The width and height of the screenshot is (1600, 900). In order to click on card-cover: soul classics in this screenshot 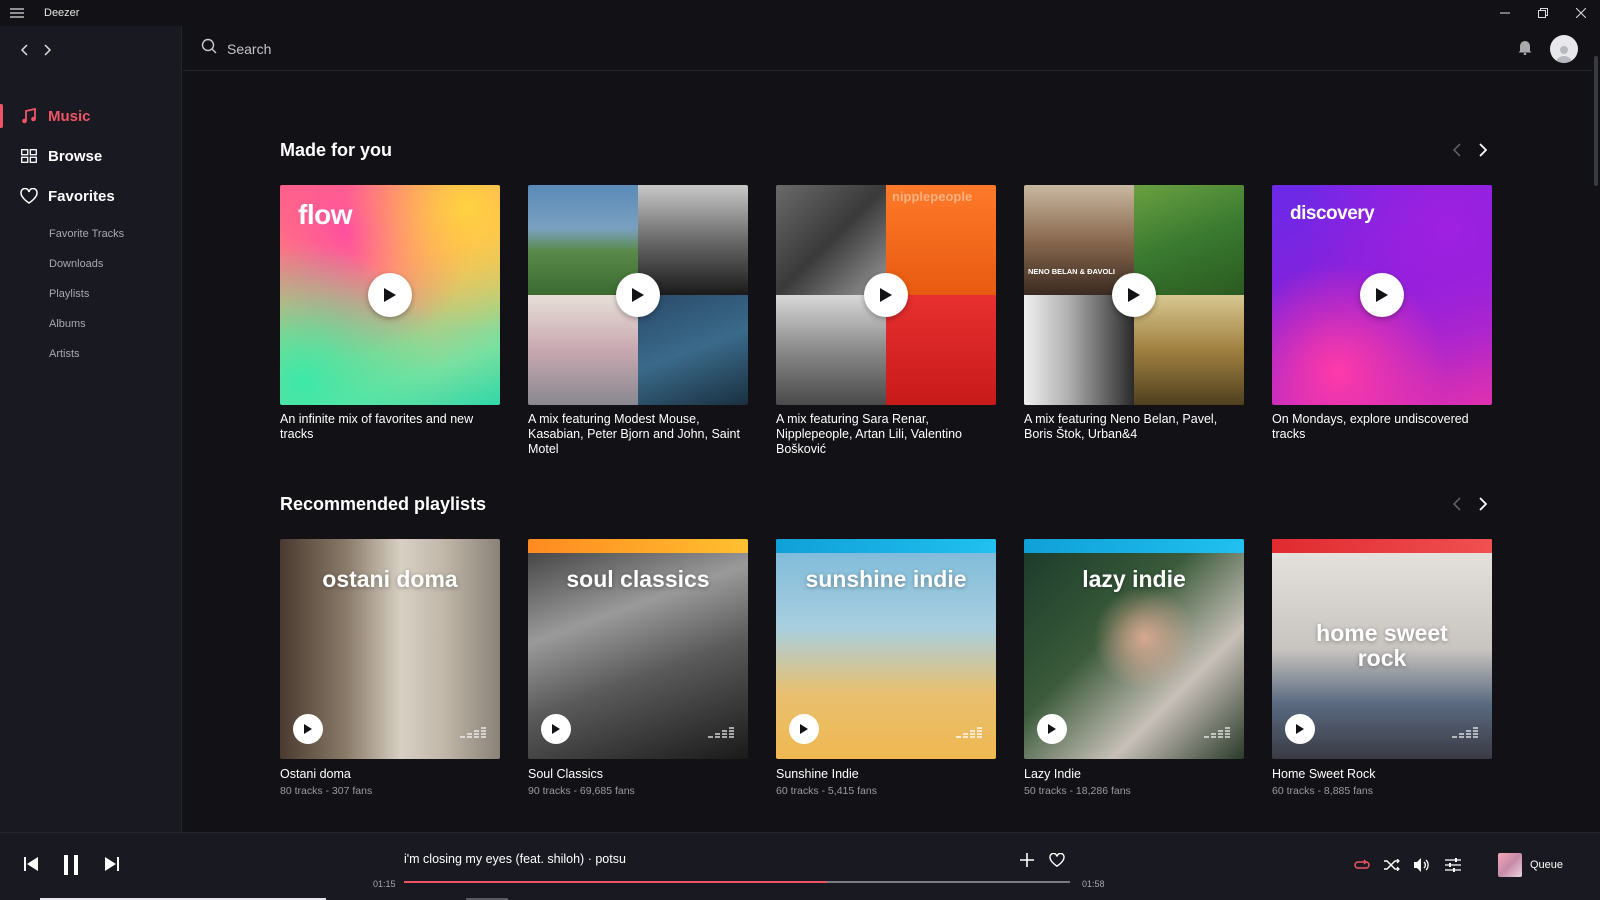, I will do `click(638, 649)`.